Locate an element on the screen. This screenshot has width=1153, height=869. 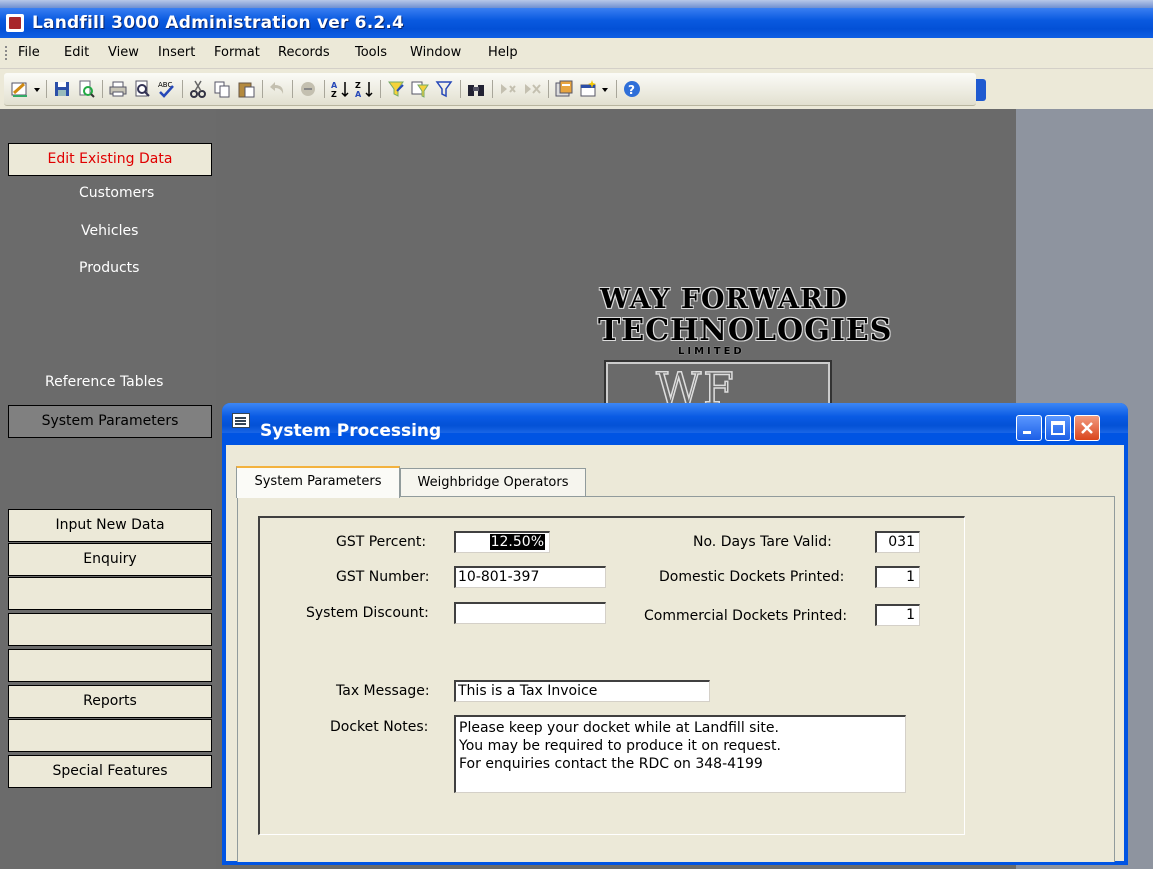
find-icon is located at coordinates (476, 89).